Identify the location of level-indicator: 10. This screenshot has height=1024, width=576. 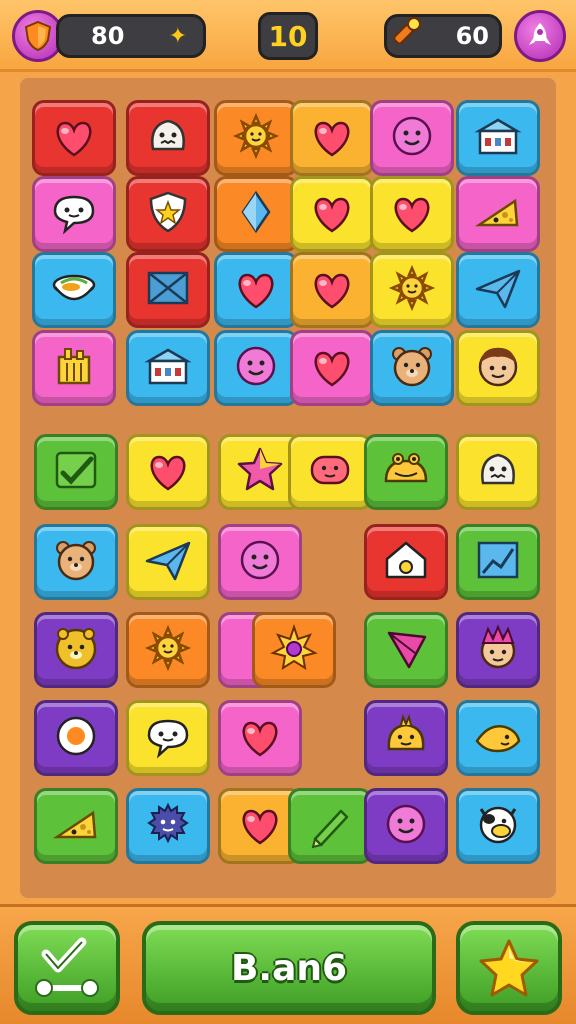
(288, 36).